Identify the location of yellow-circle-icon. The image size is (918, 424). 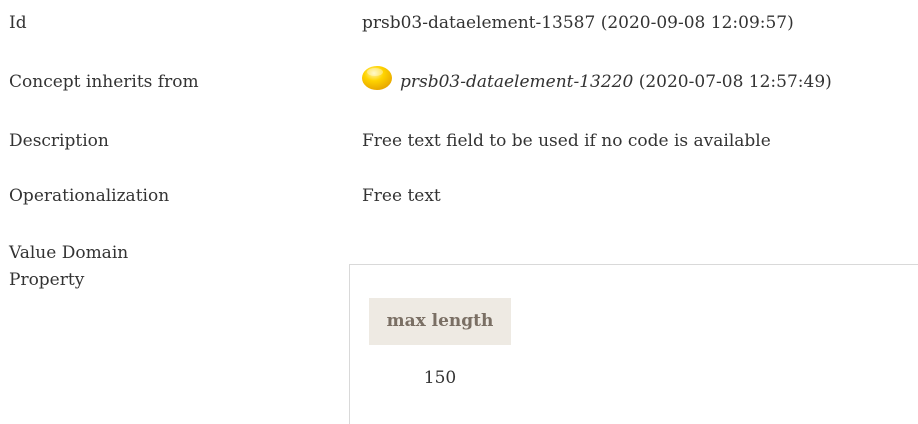
(377, 78).